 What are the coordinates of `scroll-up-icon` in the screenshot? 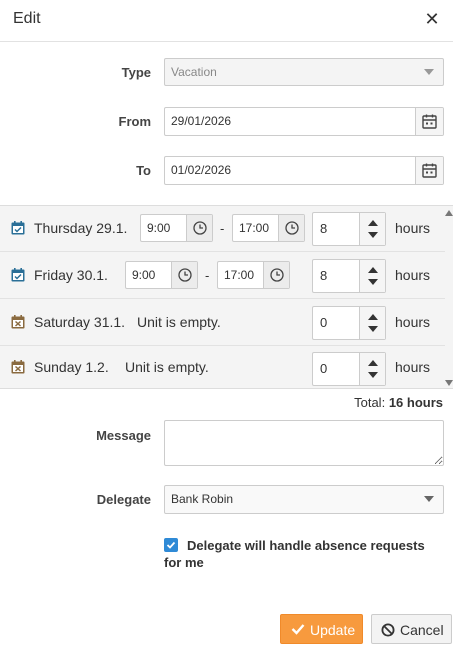 It's located at (449, 213).